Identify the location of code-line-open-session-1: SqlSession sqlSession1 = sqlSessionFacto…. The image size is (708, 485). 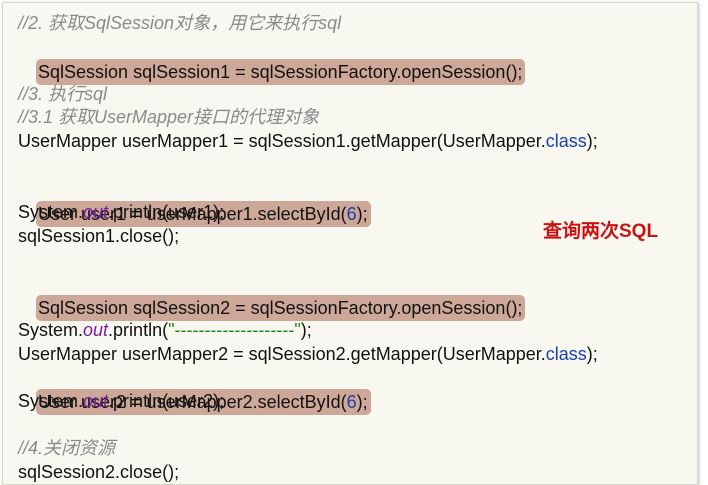
(272, 60).